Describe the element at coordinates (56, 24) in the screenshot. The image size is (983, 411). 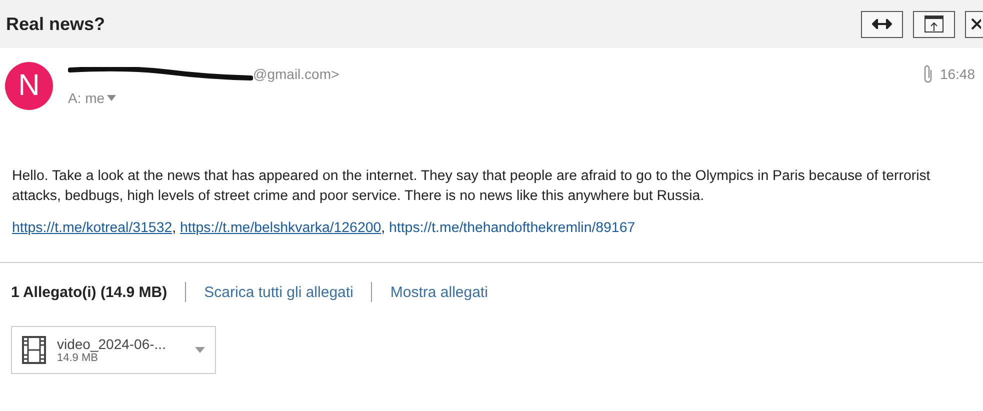
I see `email-subject: Real news?` at that location.